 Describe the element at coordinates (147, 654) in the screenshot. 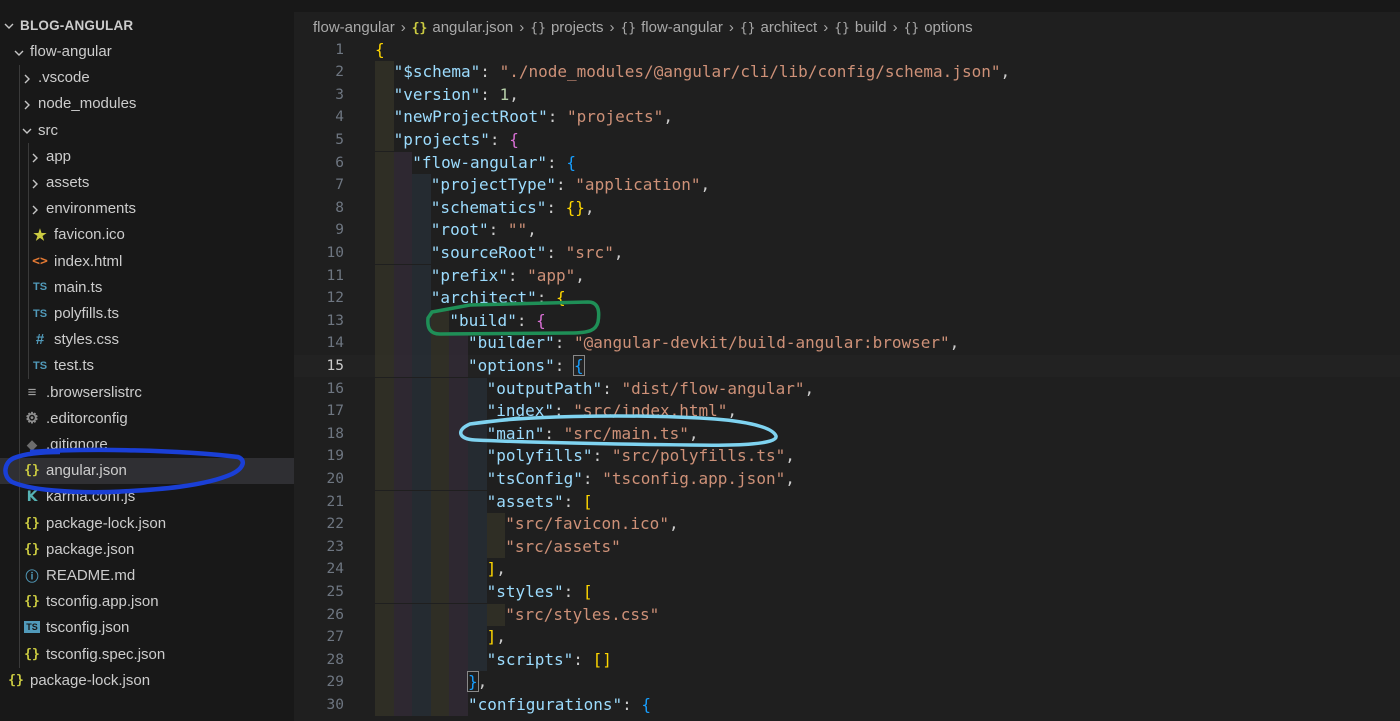

I see `file-tsconfig-spec-json: {} tsconfig.spec.json` at that location.